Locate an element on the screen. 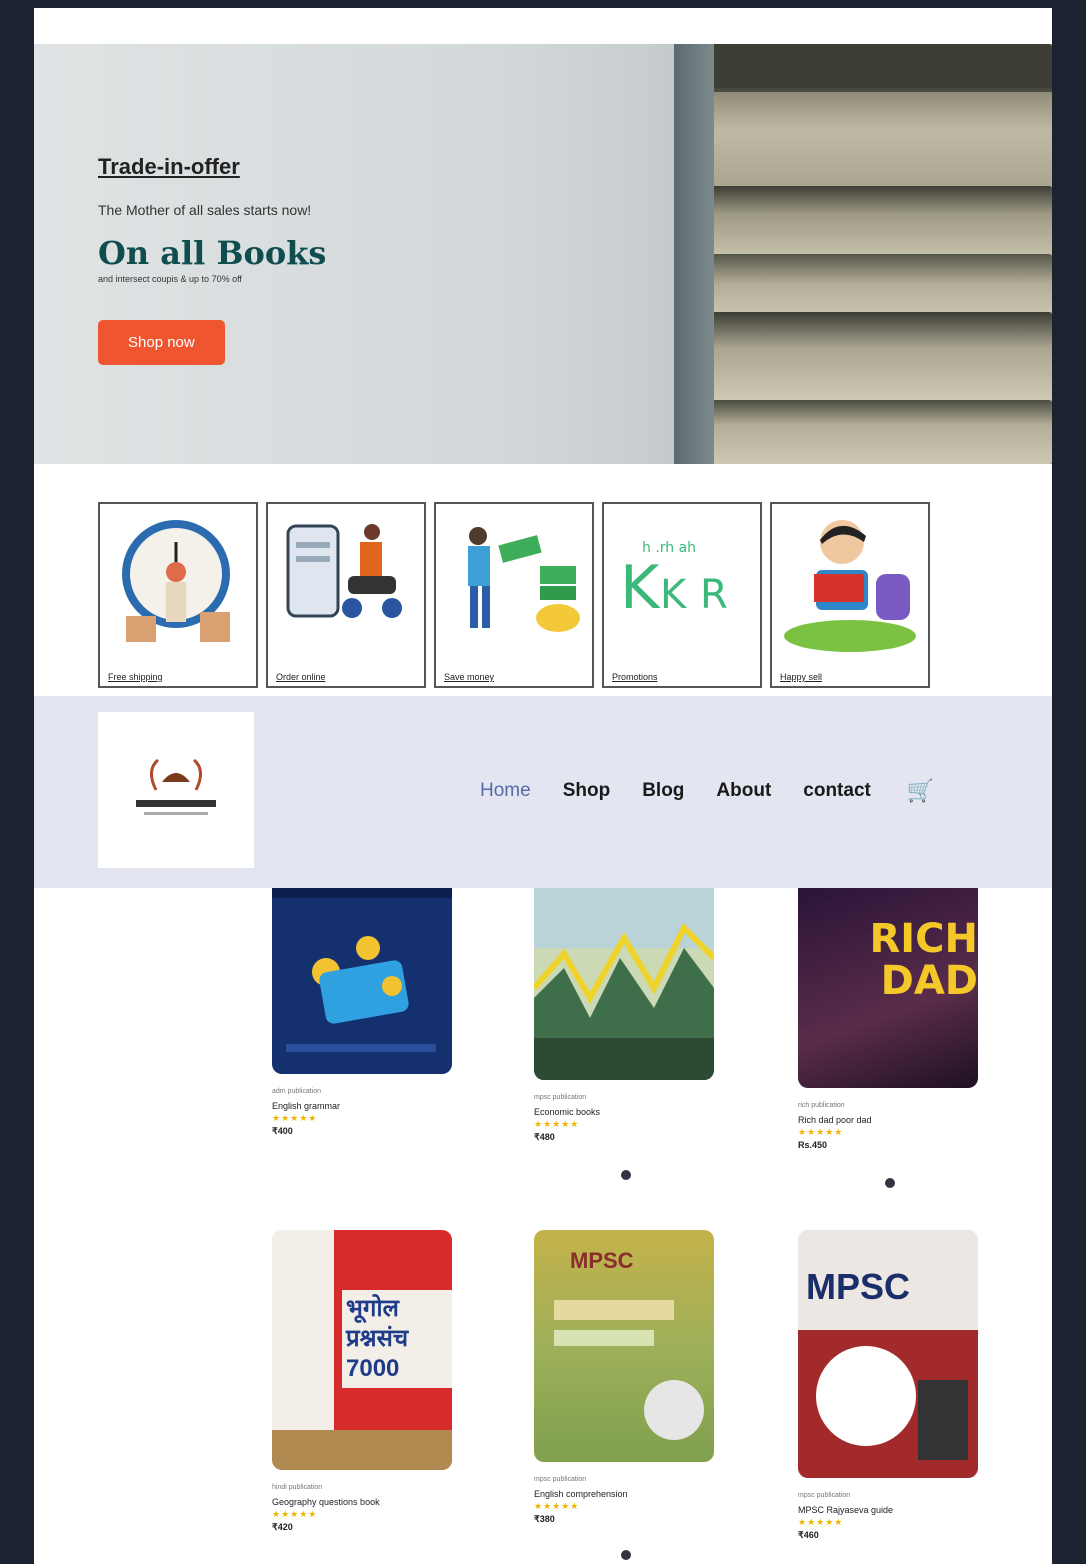  product-price: ₹480 is located at coordinates (544, 1137).